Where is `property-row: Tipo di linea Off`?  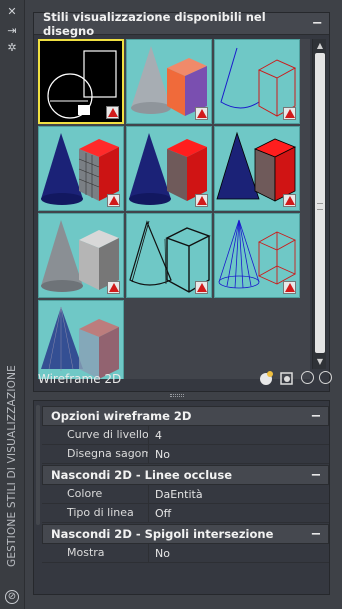
property-row: Tipo di linea Off is located at coordinates (185, 513).